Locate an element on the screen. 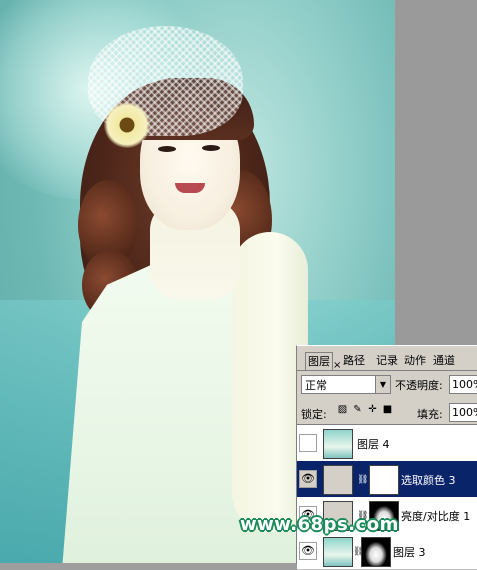 Image resolution: width=477 pixels, height=570 pixels. link-icon: ⛓ is located at coordinates (362, 480).